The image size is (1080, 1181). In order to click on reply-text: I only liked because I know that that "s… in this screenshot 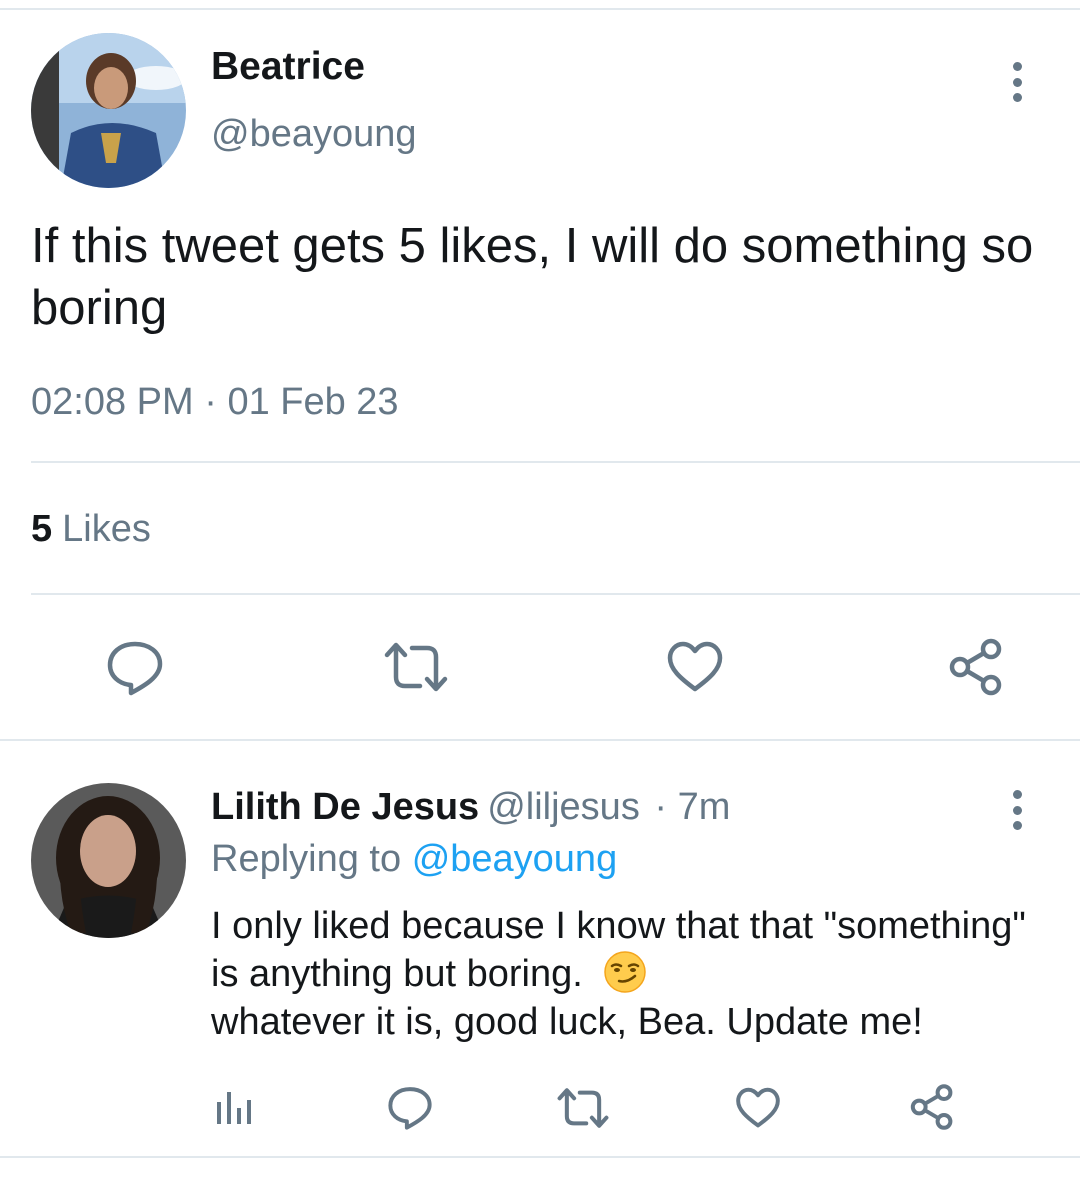, I will do `click(631, 974)`.